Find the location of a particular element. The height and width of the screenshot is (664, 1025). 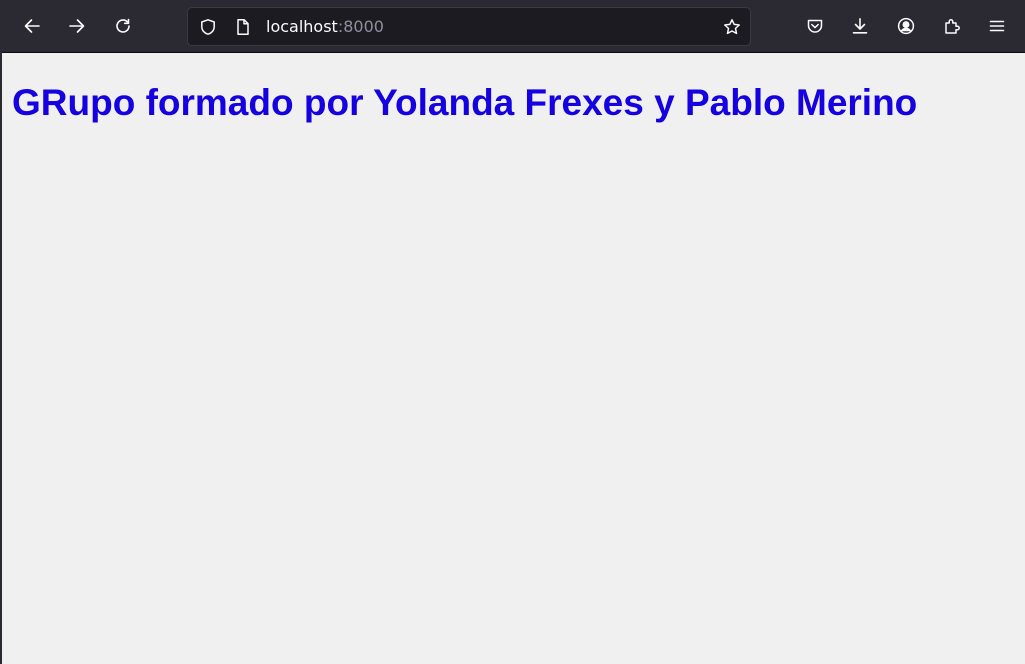

shield-icon is located at coordinates (208, 27).